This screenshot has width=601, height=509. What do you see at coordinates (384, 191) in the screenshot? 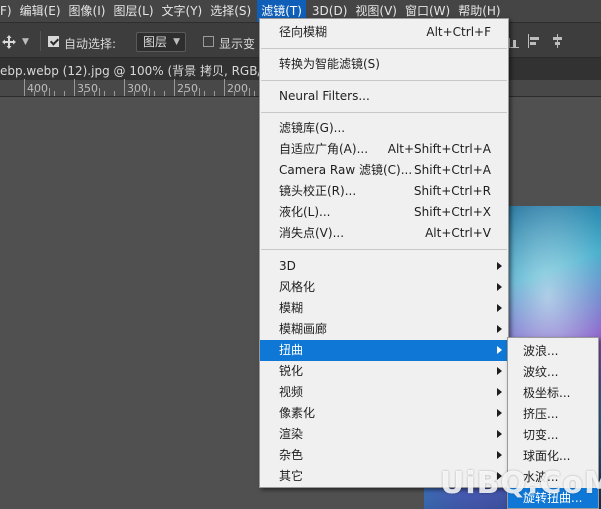
I see `menu-item-lens-correction: 镜头校正(R)... Shift+Ctrl+R` at bounding box center [384, 191].